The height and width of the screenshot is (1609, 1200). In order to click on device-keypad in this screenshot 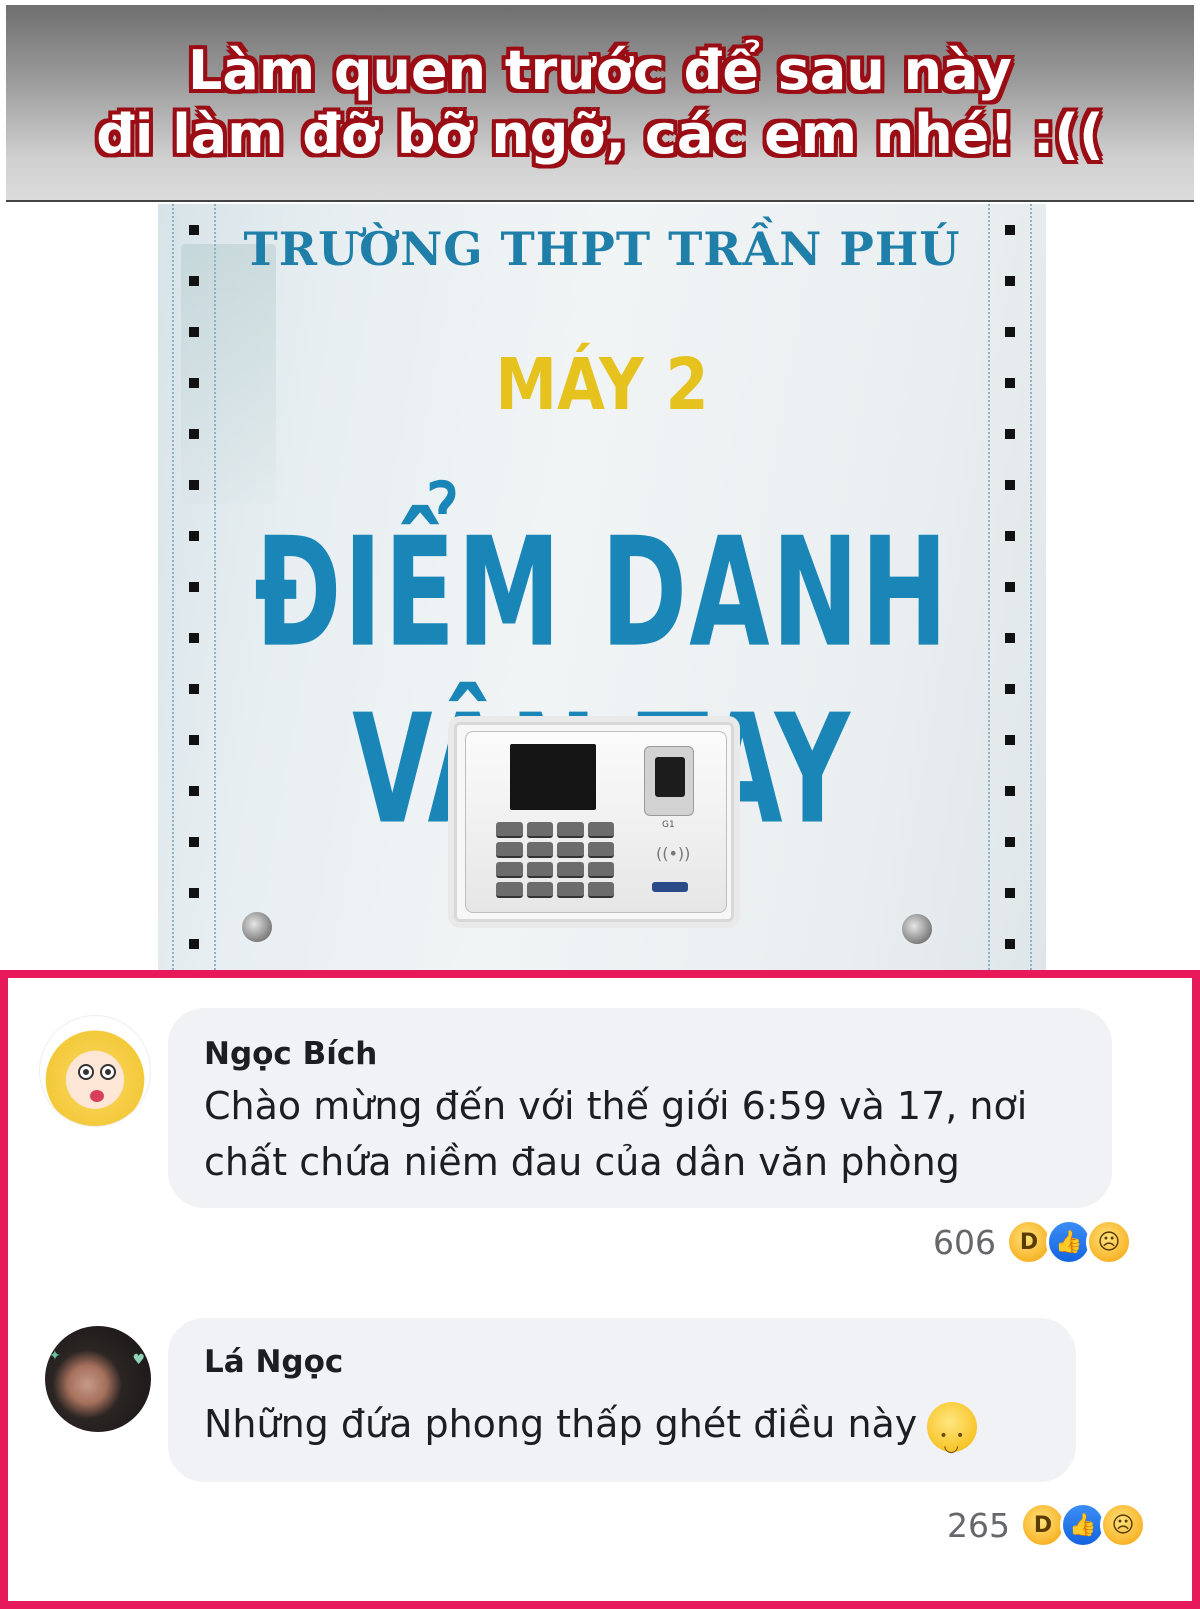, I will do `click(555, 860)`.